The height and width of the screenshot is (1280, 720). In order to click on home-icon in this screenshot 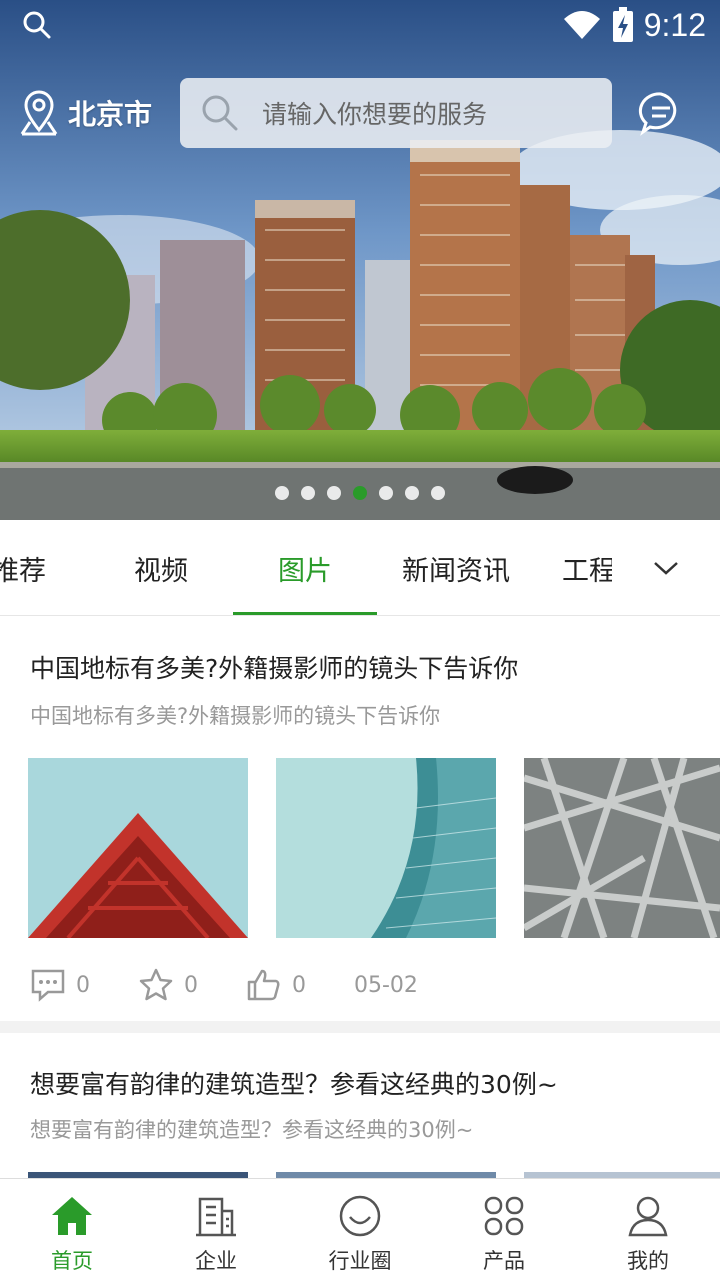, I will do `click(72, 1216)`.